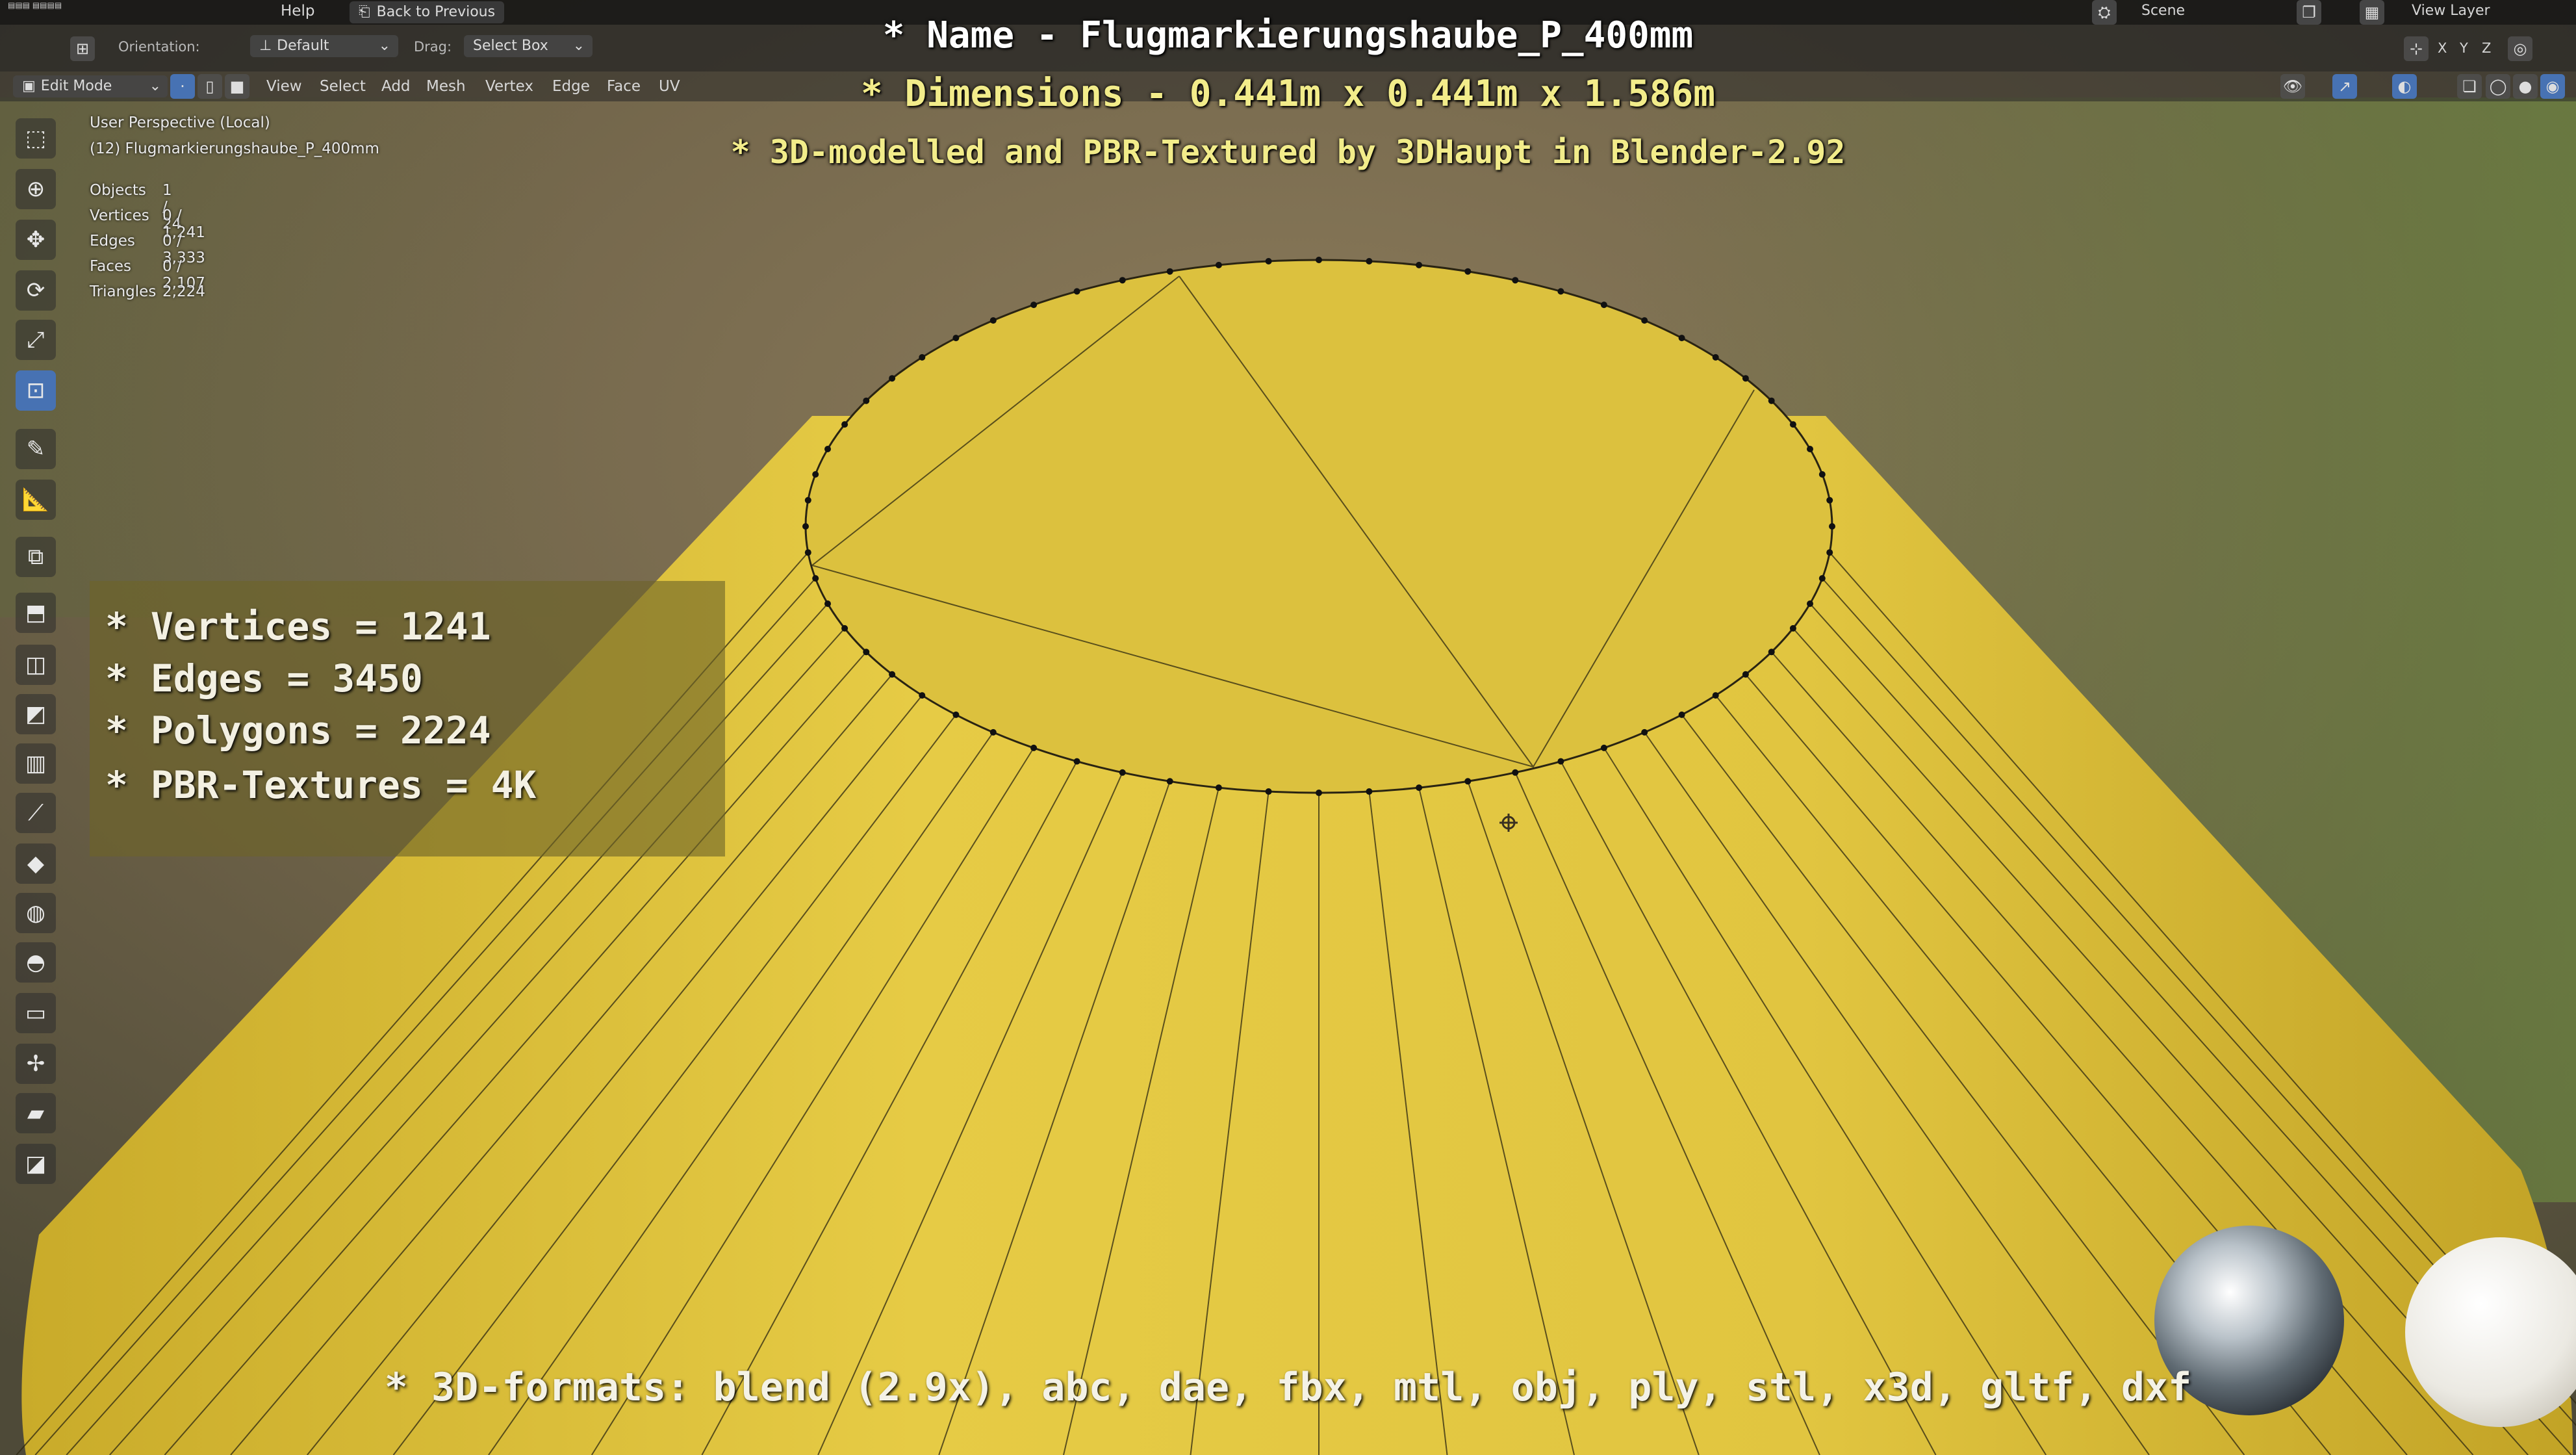 The image size is (2576, 1455). What do you see at coordinates (264, 679) in the screenshot?
I see `info-edges: * Edges = 3450` at bounding box center [264, 679].